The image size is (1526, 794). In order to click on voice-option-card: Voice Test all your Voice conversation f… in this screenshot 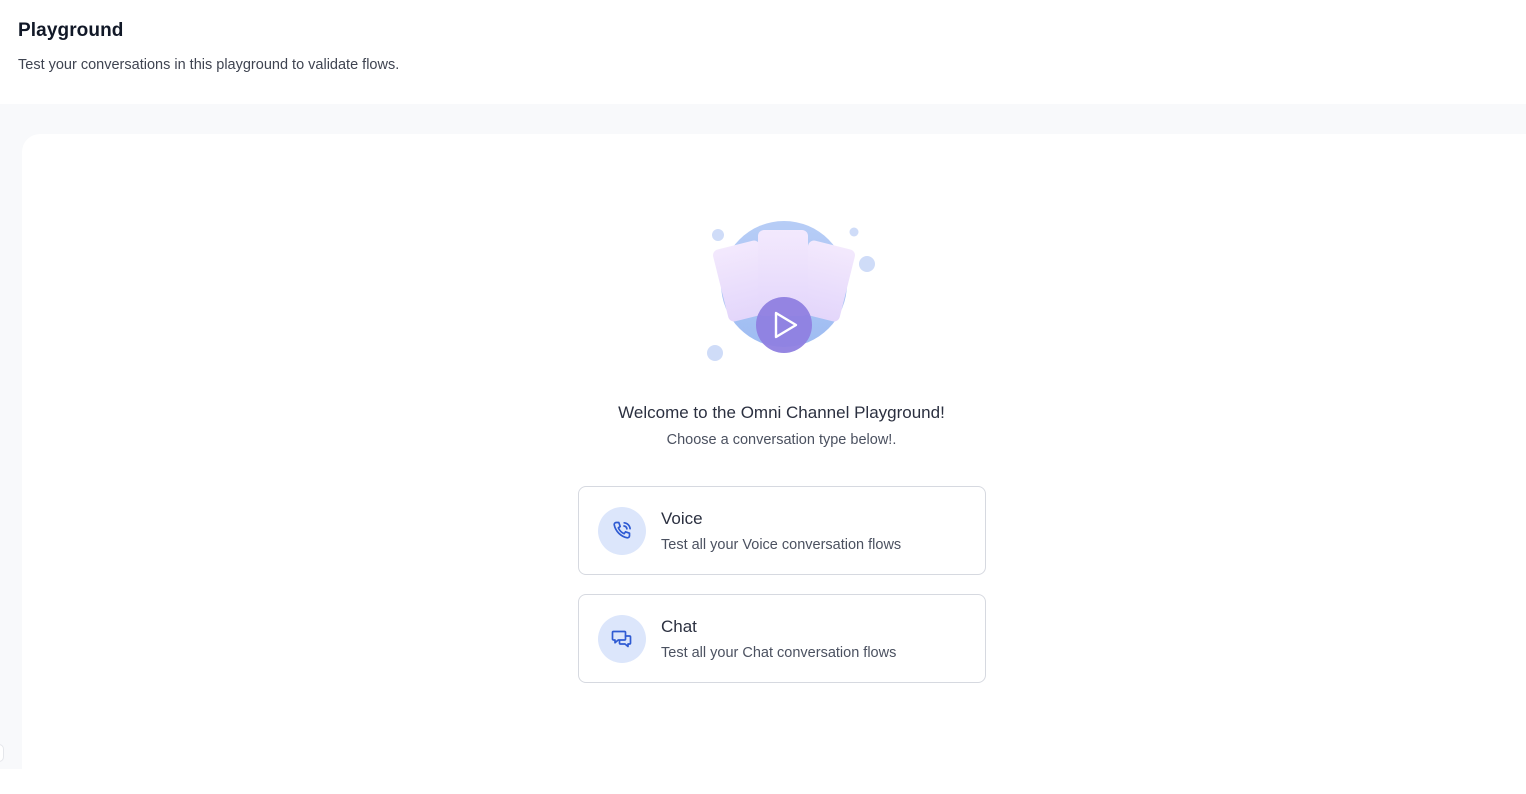, I will do `click(782, 530)`.